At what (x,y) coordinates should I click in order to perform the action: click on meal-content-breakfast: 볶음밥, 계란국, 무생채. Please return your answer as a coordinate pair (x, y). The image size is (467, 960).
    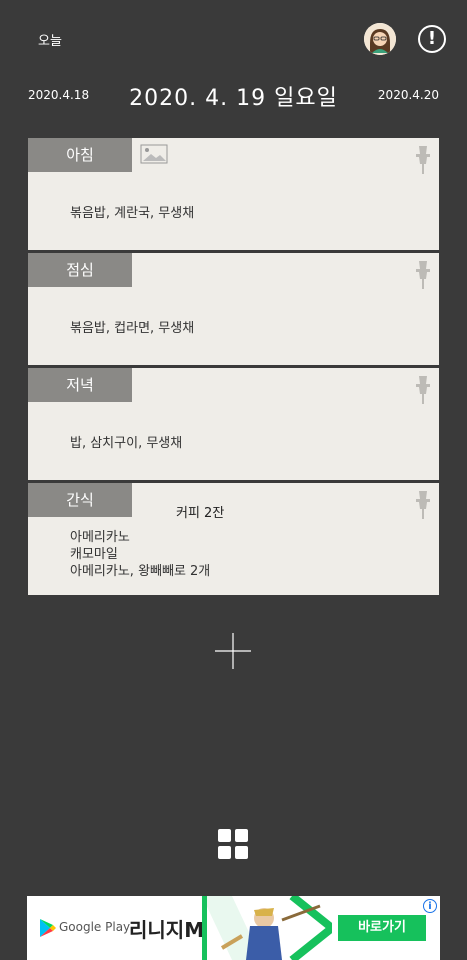
    Looking at the image, I should click on (132, 213).